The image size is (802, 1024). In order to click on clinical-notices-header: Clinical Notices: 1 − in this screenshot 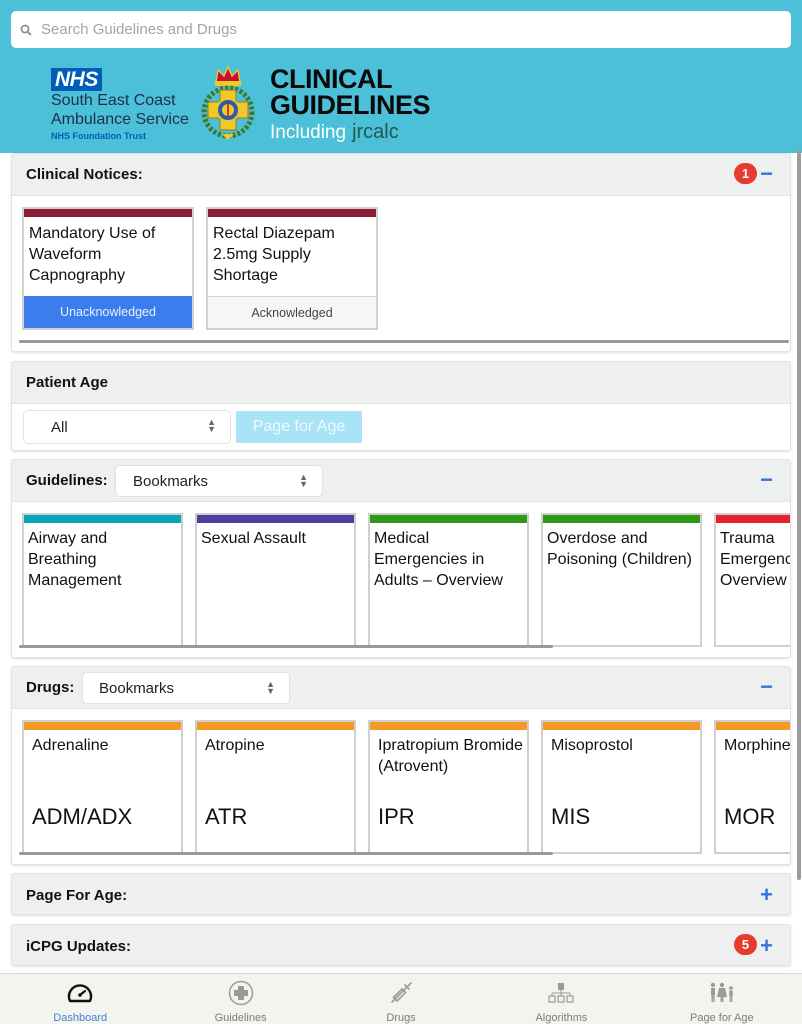, I will do `click(401, 175)`.